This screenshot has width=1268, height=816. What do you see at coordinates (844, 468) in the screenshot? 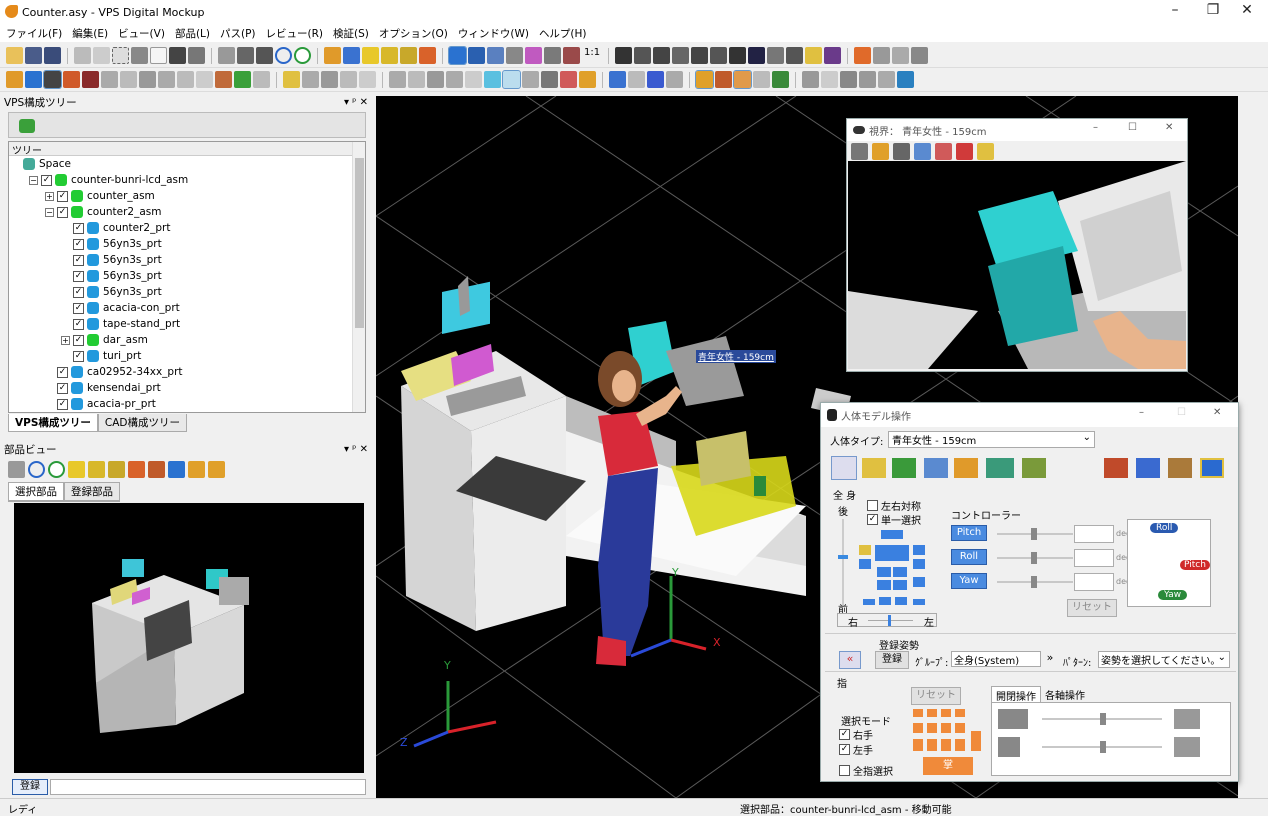
I see `eye-view-icon` at bounding box center [844, 468].